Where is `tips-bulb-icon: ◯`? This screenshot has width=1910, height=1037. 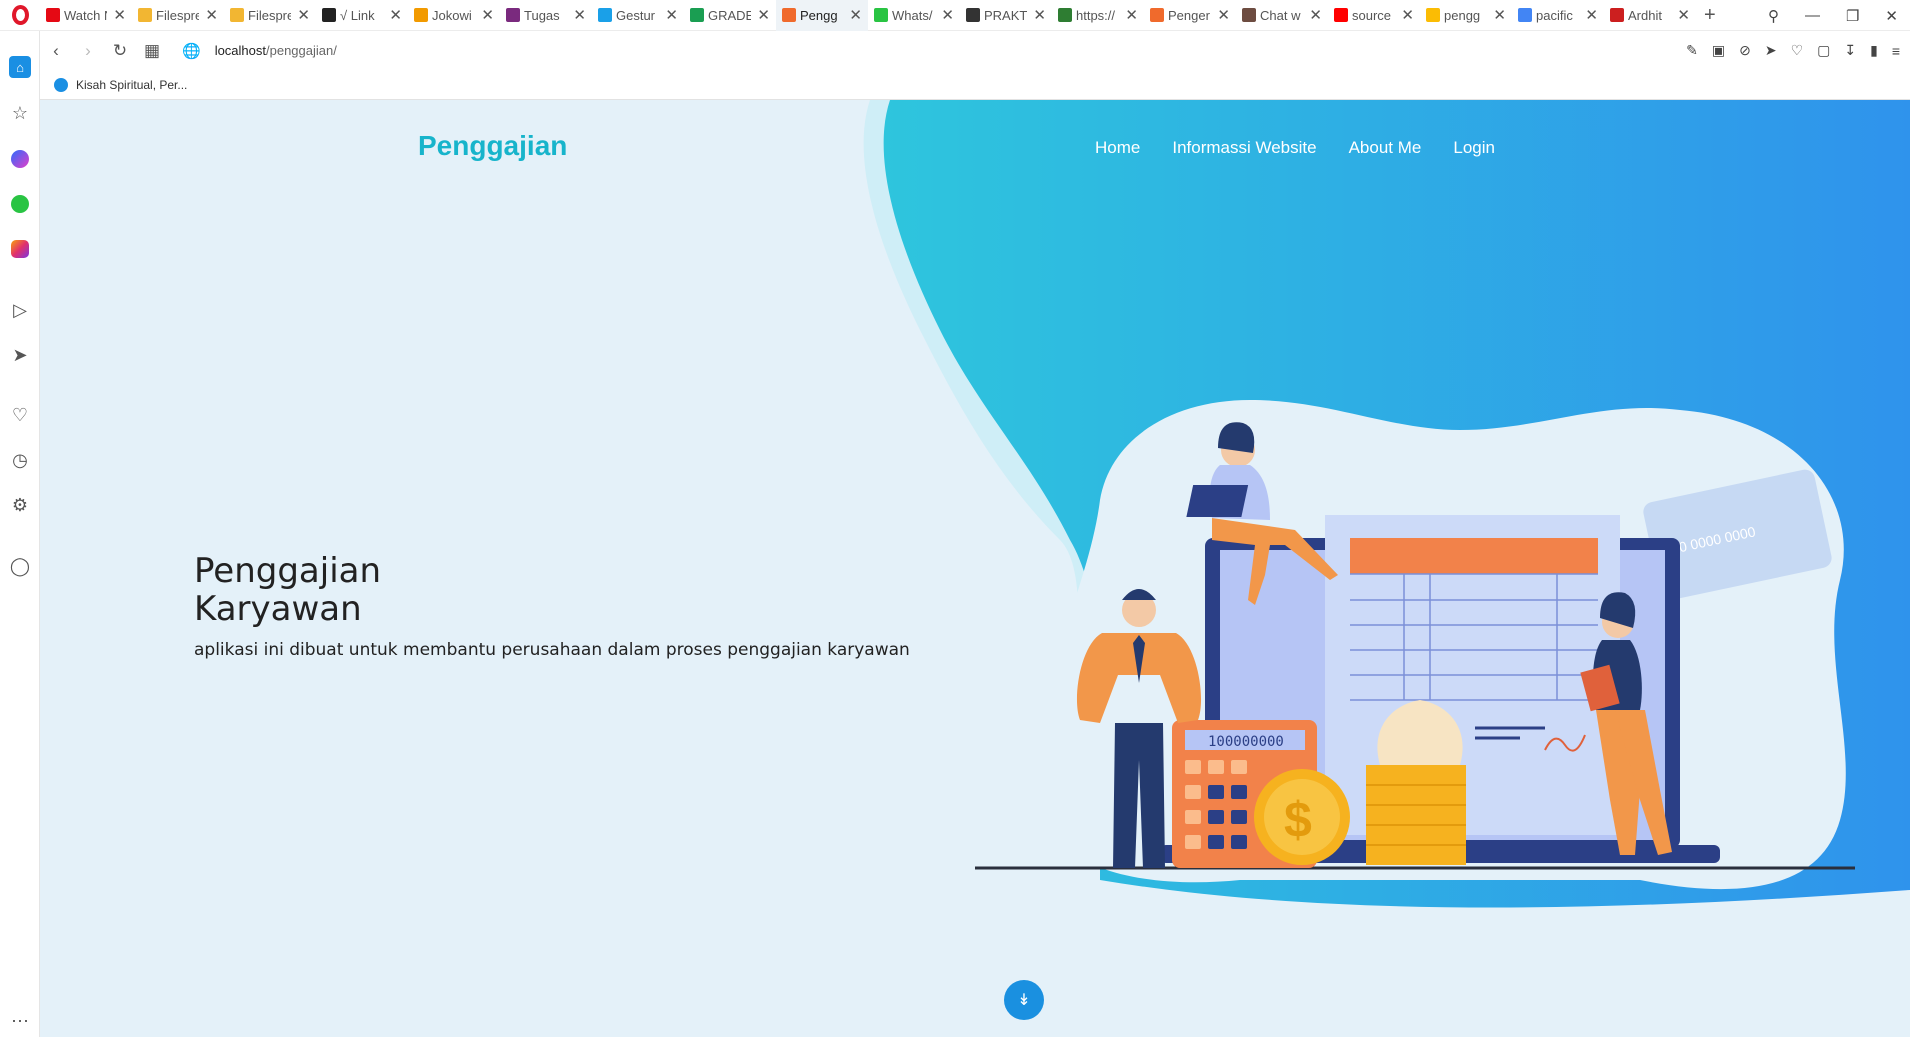
tips-bulb-icon: ◯ is located at coordinates (20, 566).